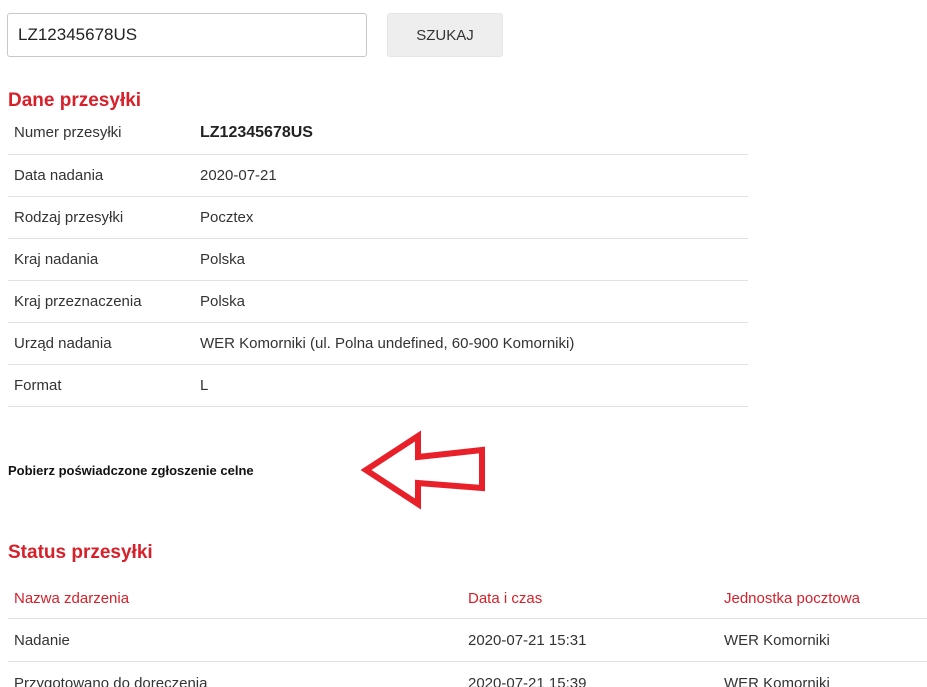  Describe the element at coordinates (471, 175) in the screenshot. I see `details-value: 2020-07-21` at that location.